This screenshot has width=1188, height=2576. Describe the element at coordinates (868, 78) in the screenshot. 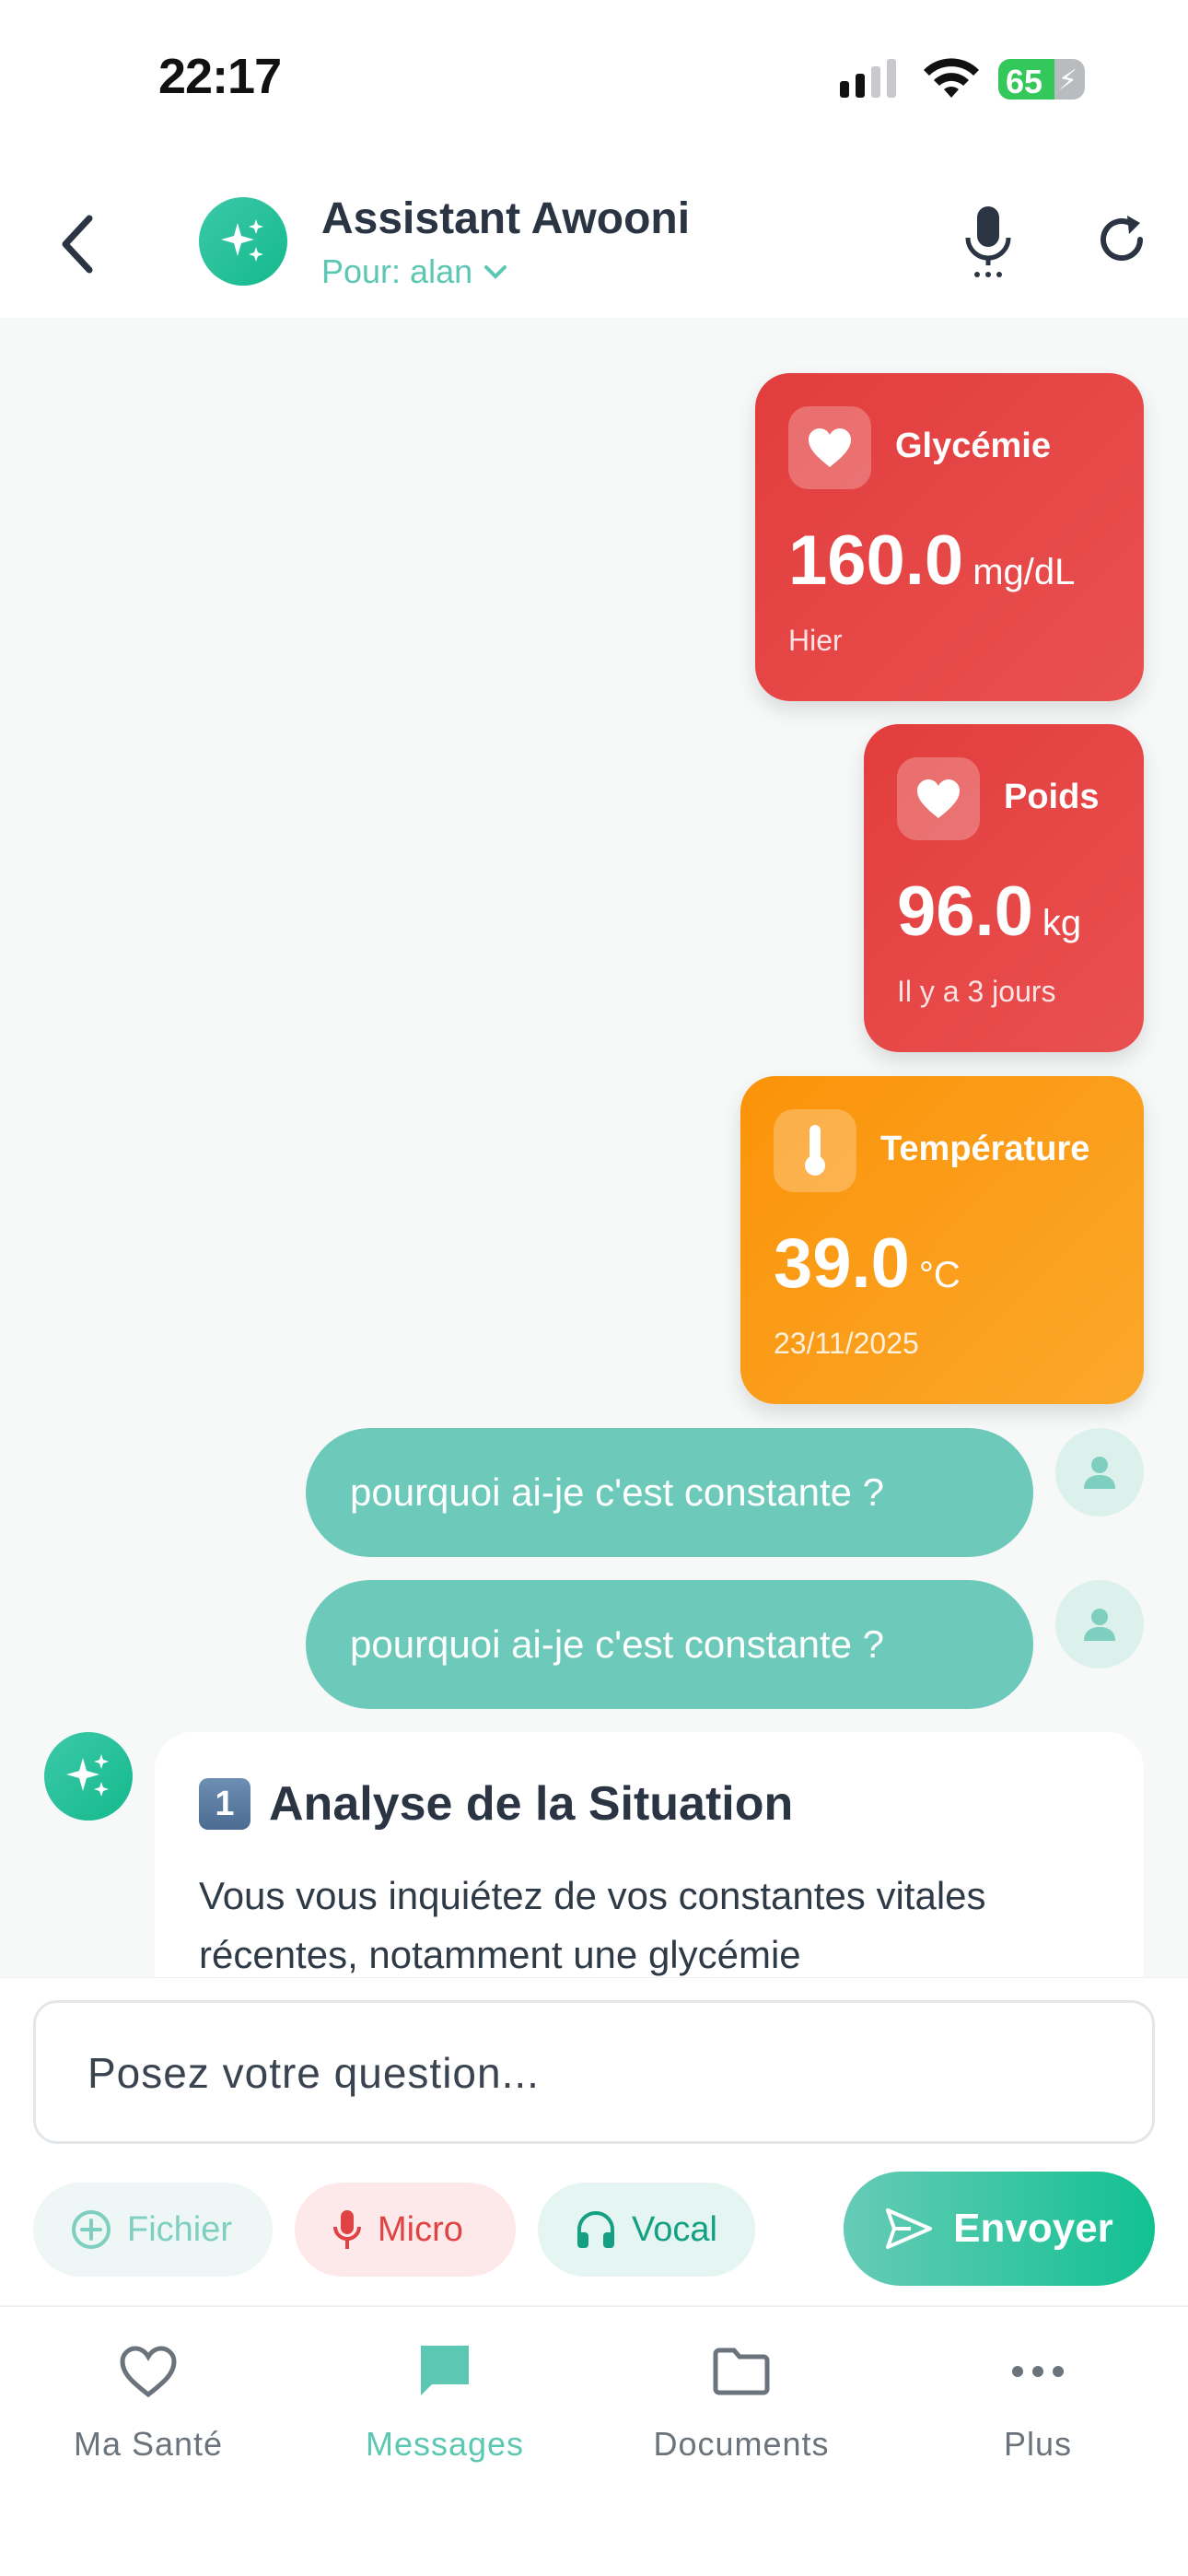

I see `cellular-signal-icon` at that location.